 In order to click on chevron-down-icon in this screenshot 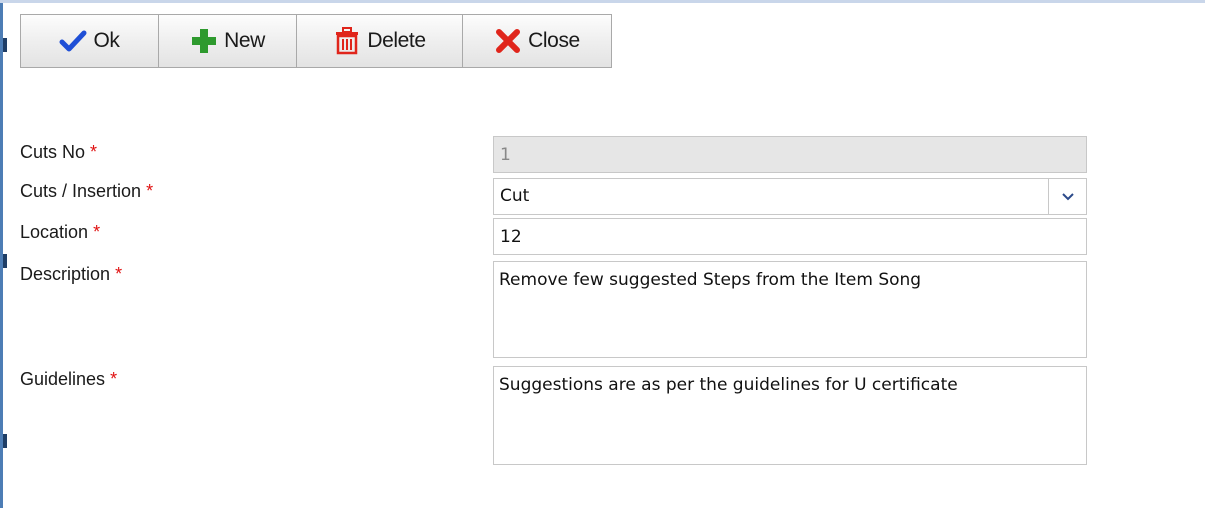, I will do `click(1067, 196)`.